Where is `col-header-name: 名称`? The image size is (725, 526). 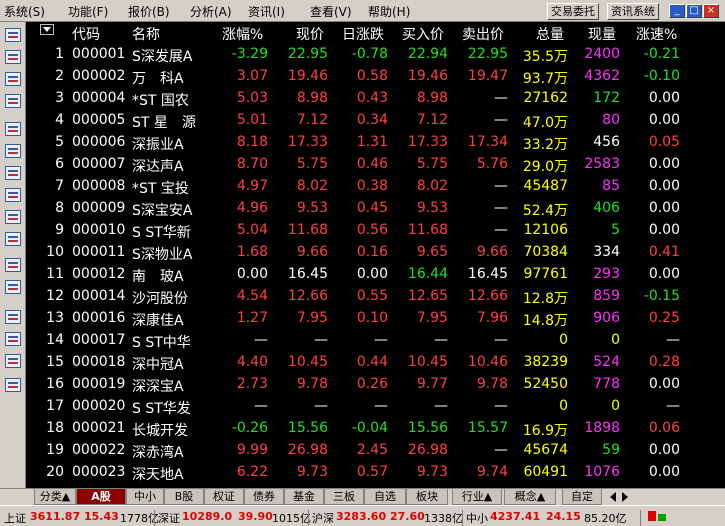
col-header-name: 名称 is located at coordinates (146, 34).